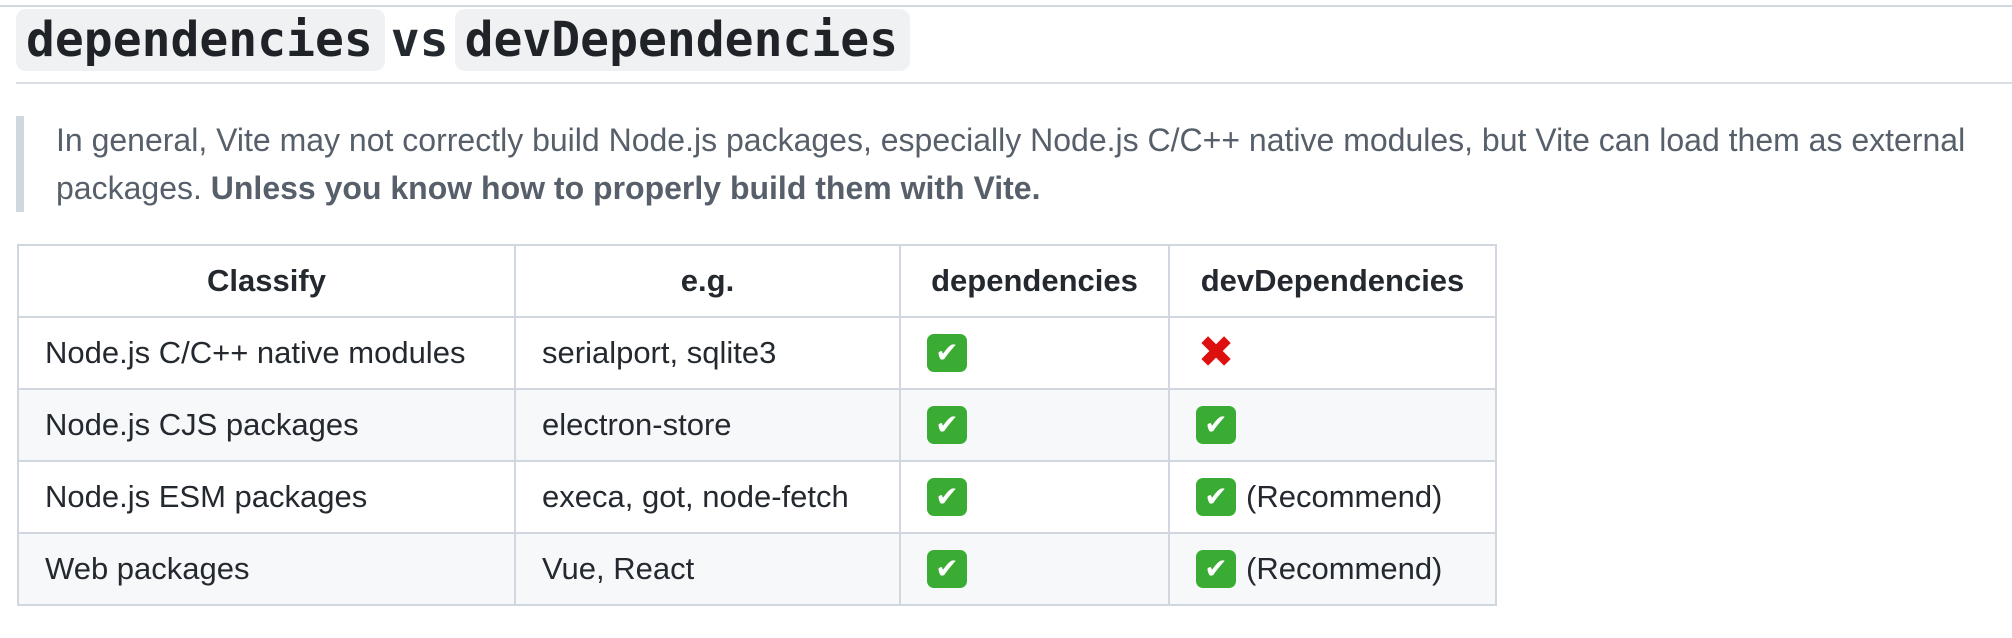 The height and width of the screenshot is (638, 2012). I want to click on section-heading: dependencies vs devDependencies, so click(463, 40).